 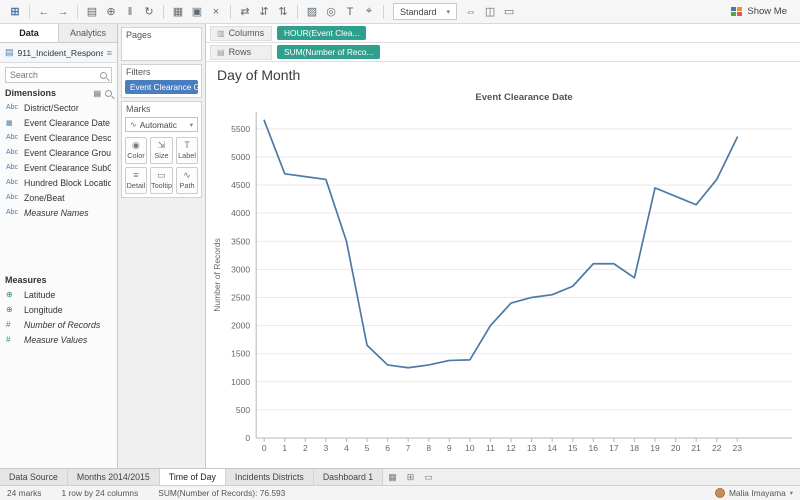 What do you see at coordinates (369, 12) in the screenshot?
I see `fix-axes-icon: ⌖` at bounding box center [369, 12].